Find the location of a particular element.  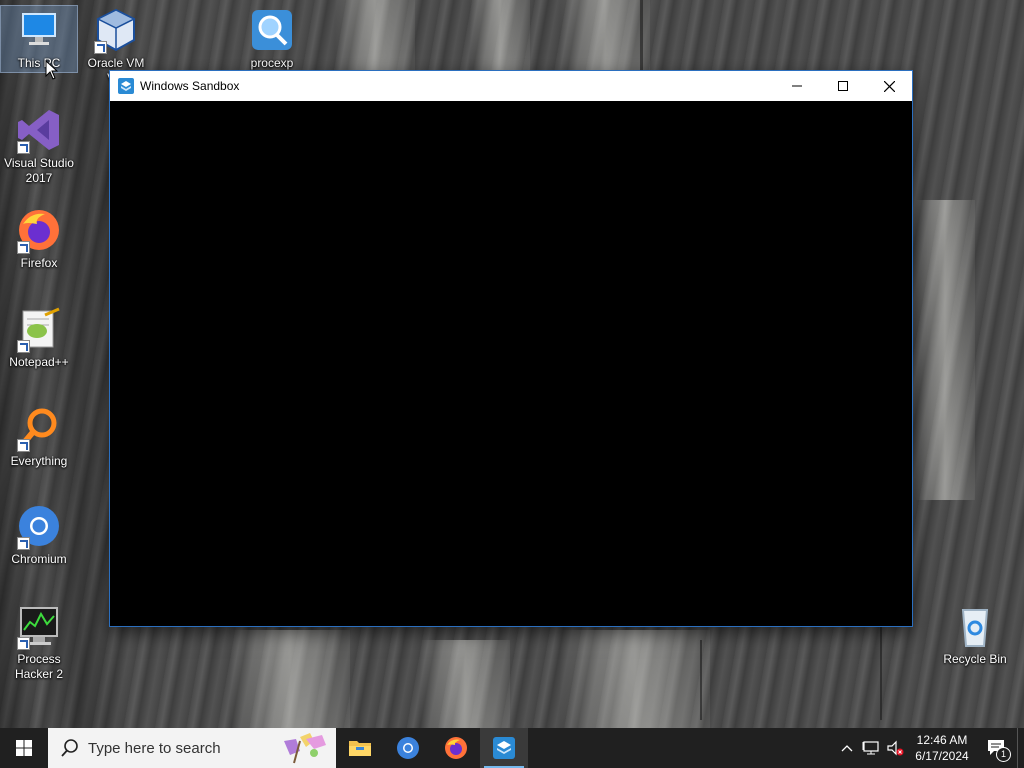

desktop-icon-label: Visual Studio 2017 is located at coordinates (39, 170).